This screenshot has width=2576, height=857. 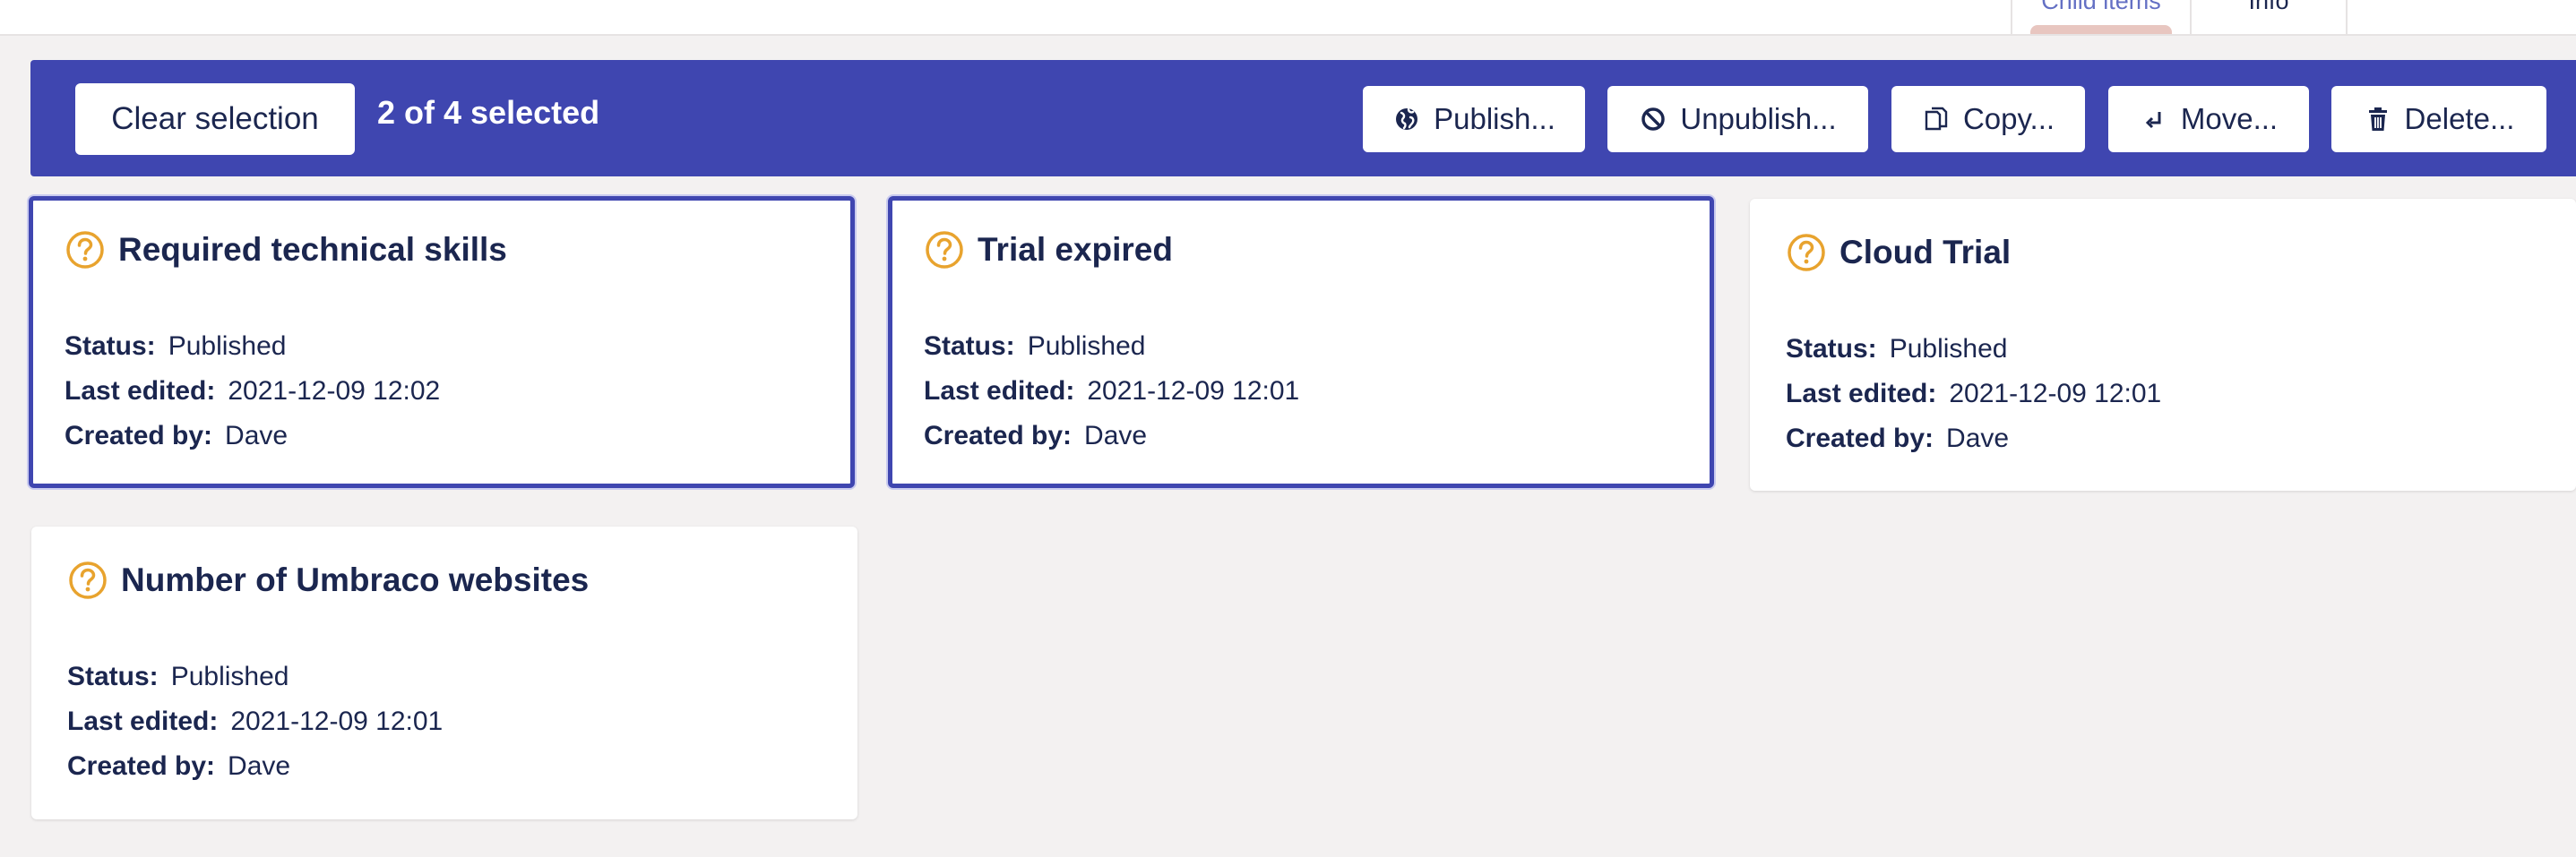 What do you see at coordinates (215, 119) in the screenshot?
I see `clear-selection-button: Clear selection` at bounding box center [215, 119].